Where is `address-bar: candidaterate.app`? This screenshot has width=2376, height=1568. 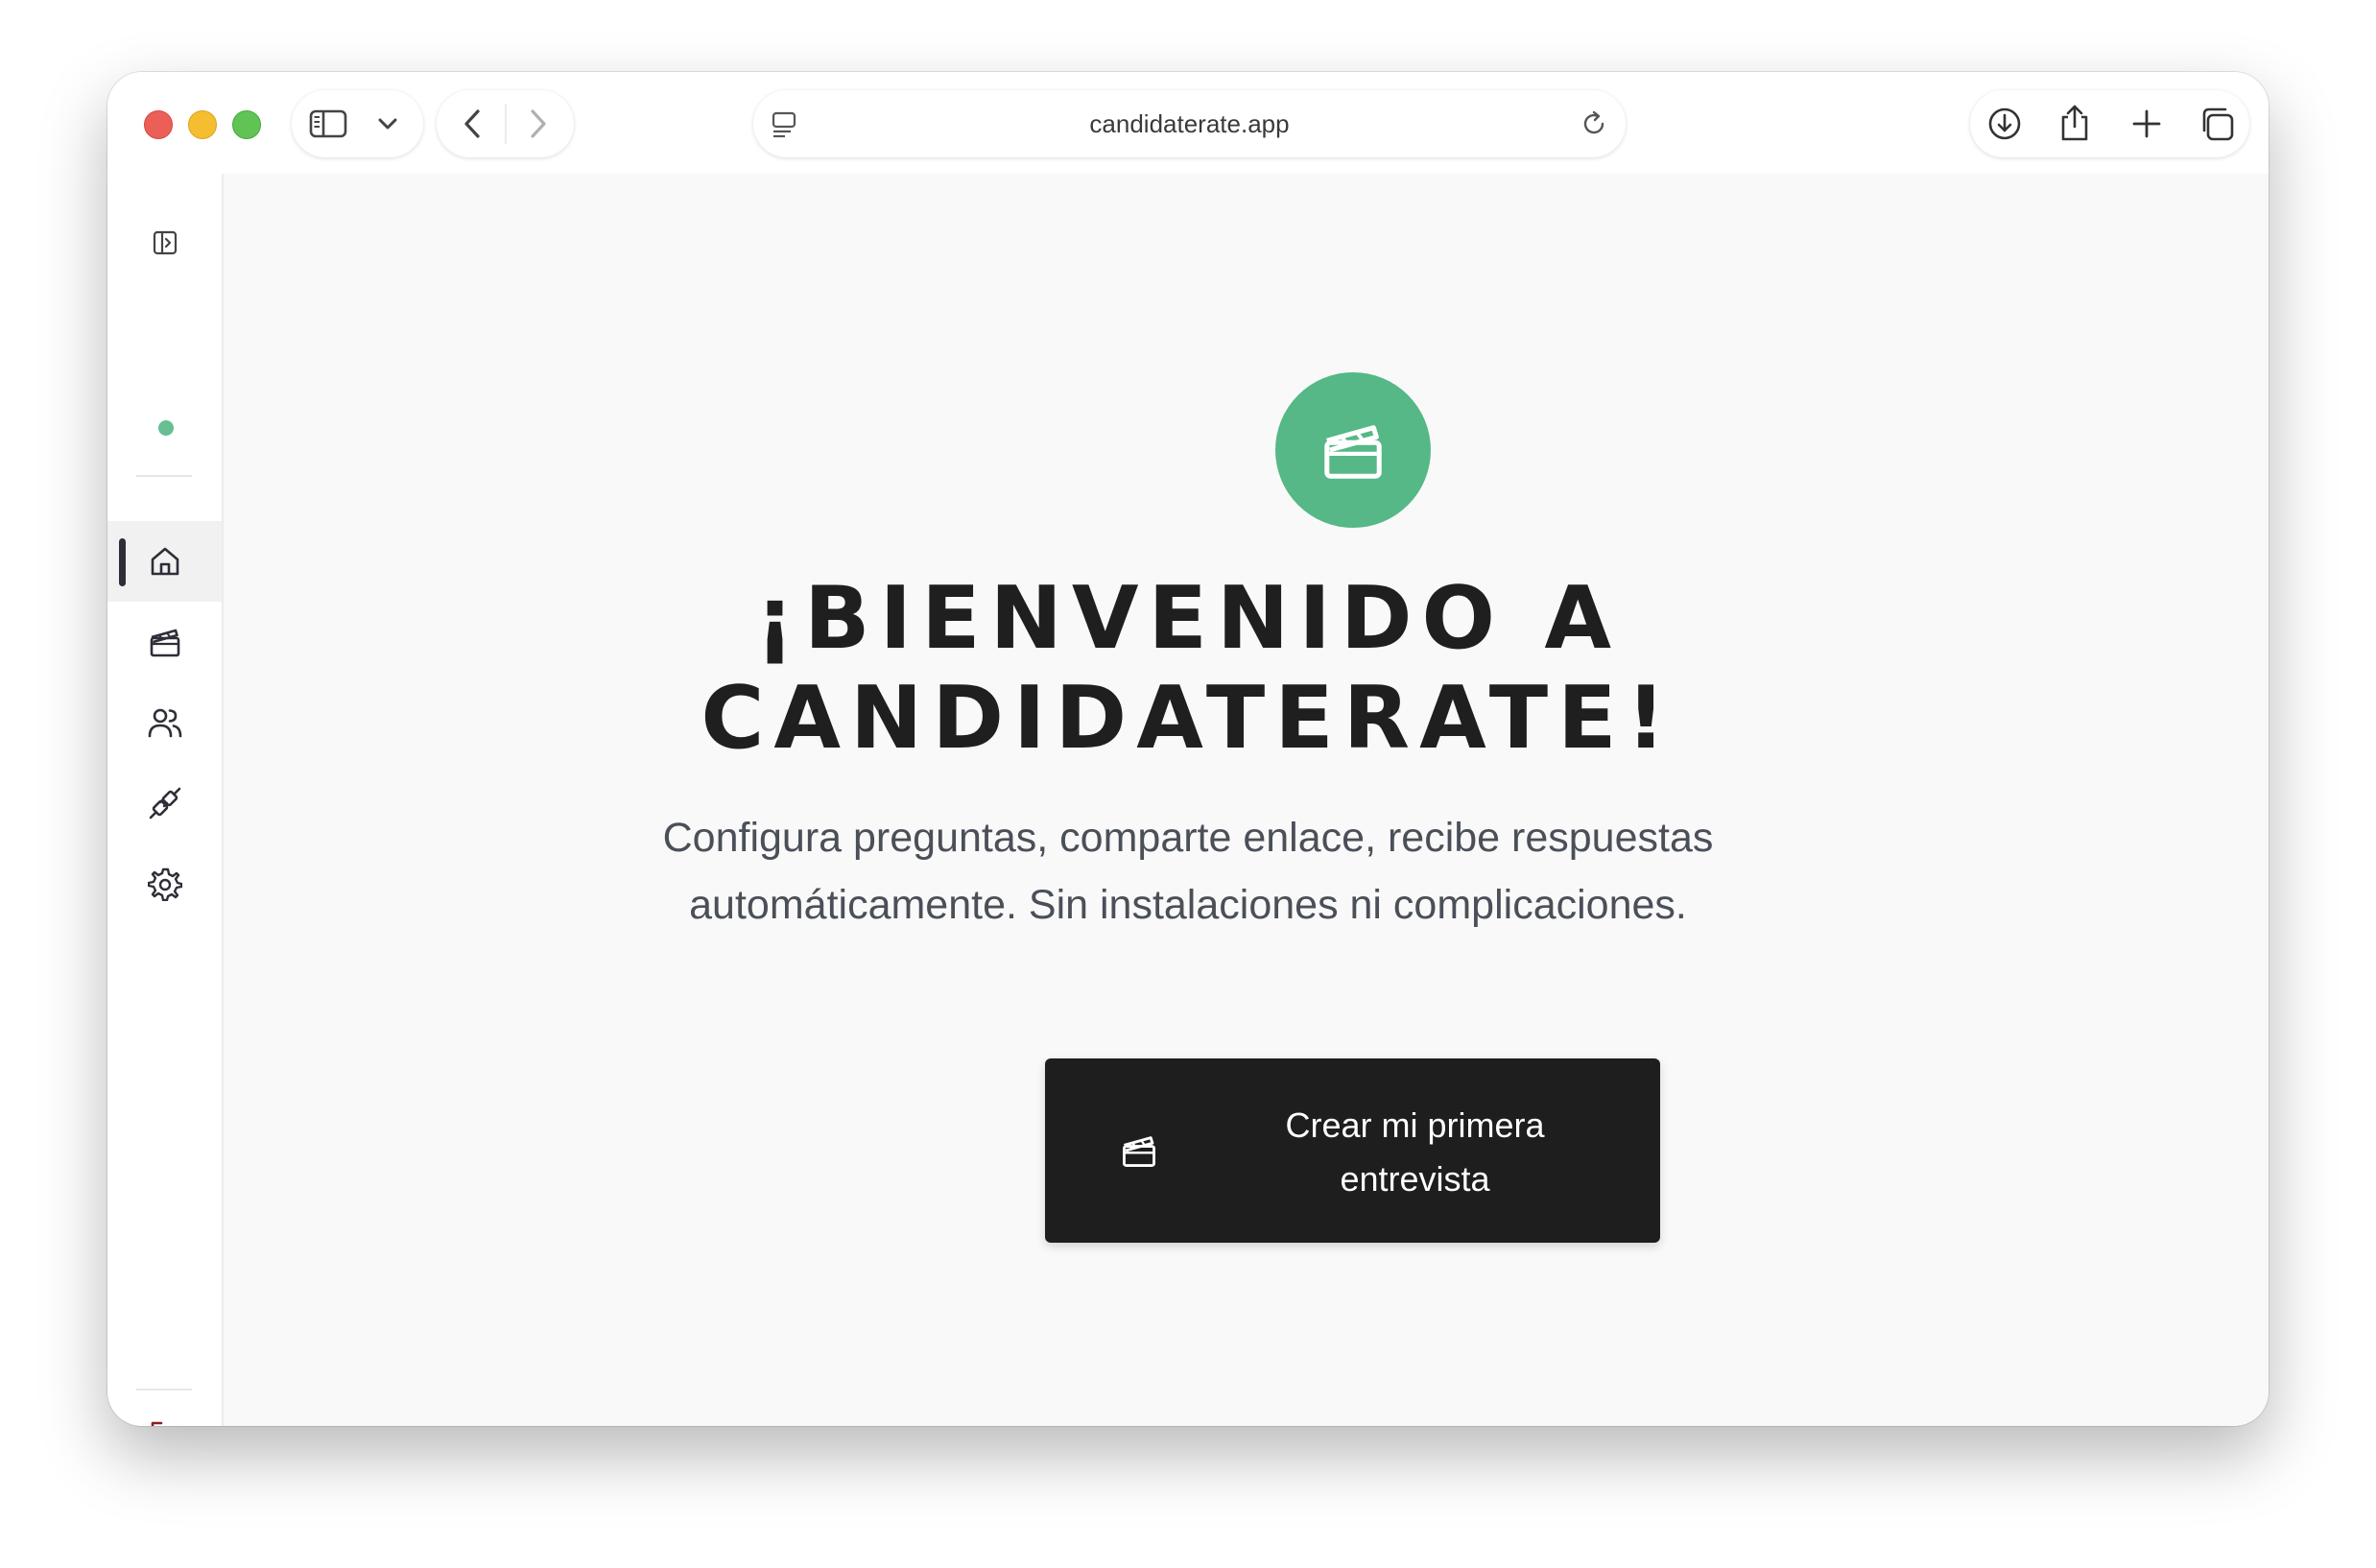
address-bar: candidaterate.app is located at coordinates (1189, 123).